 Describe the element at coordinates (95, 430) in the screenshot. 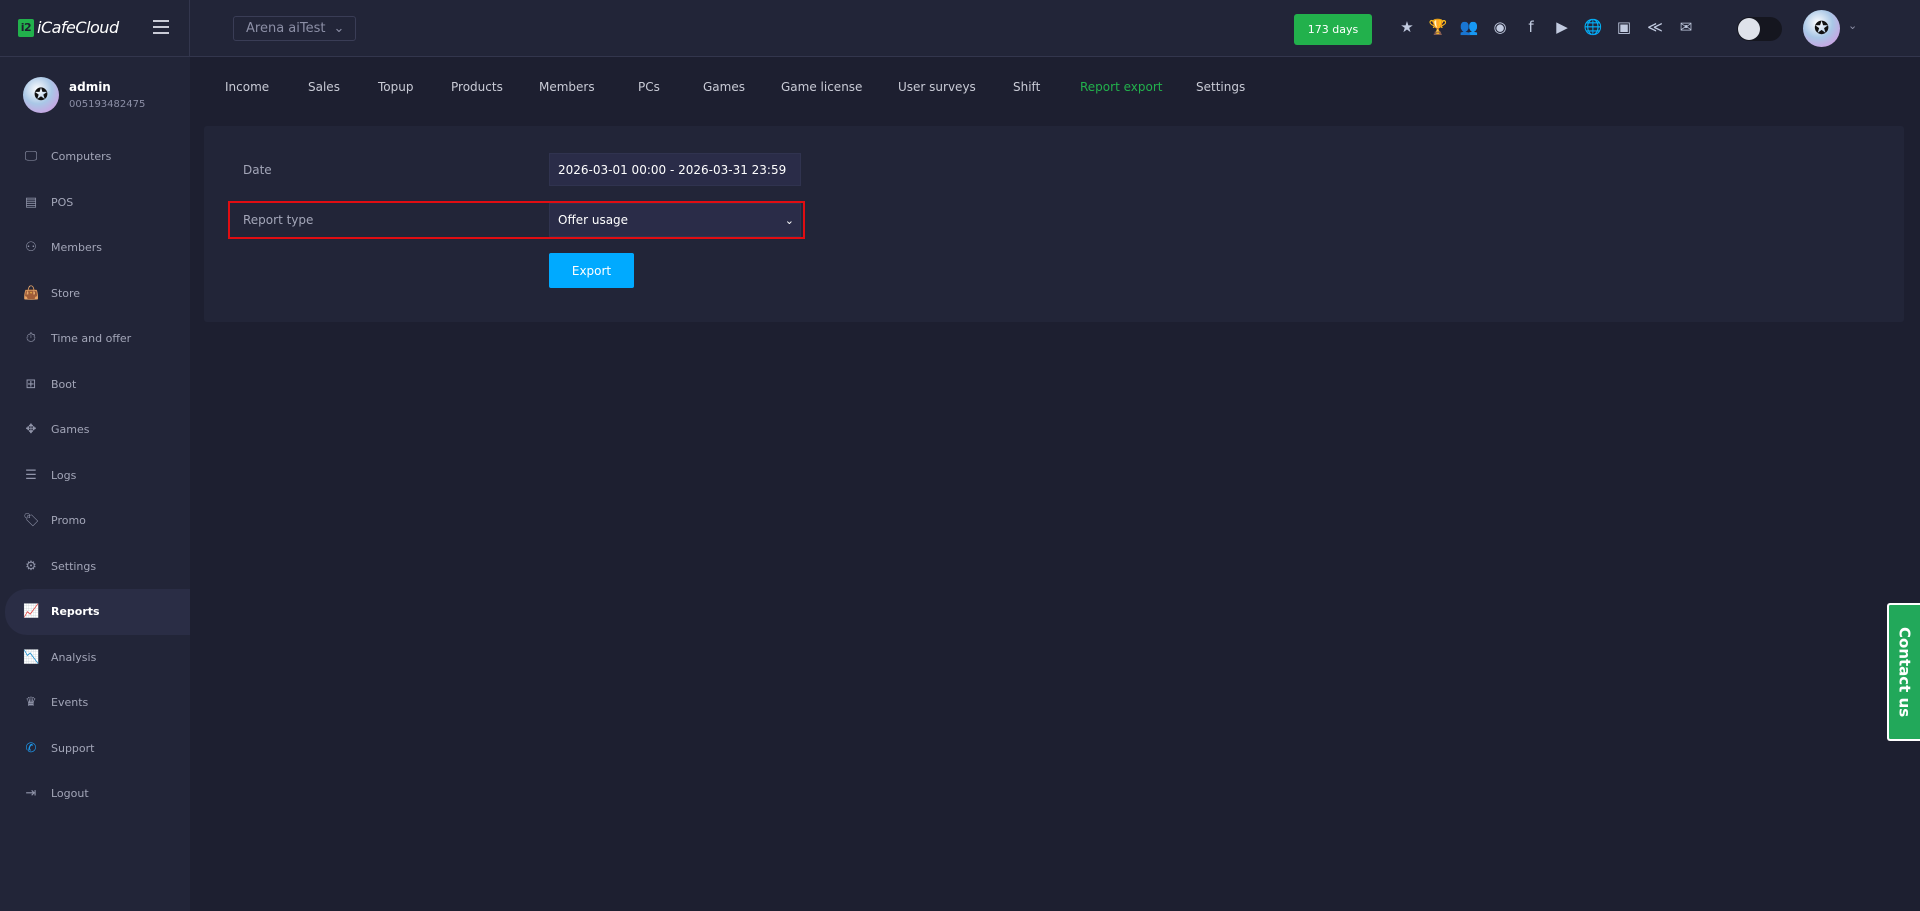

I see `sidebar-item-games: ✥ Games` at that location.